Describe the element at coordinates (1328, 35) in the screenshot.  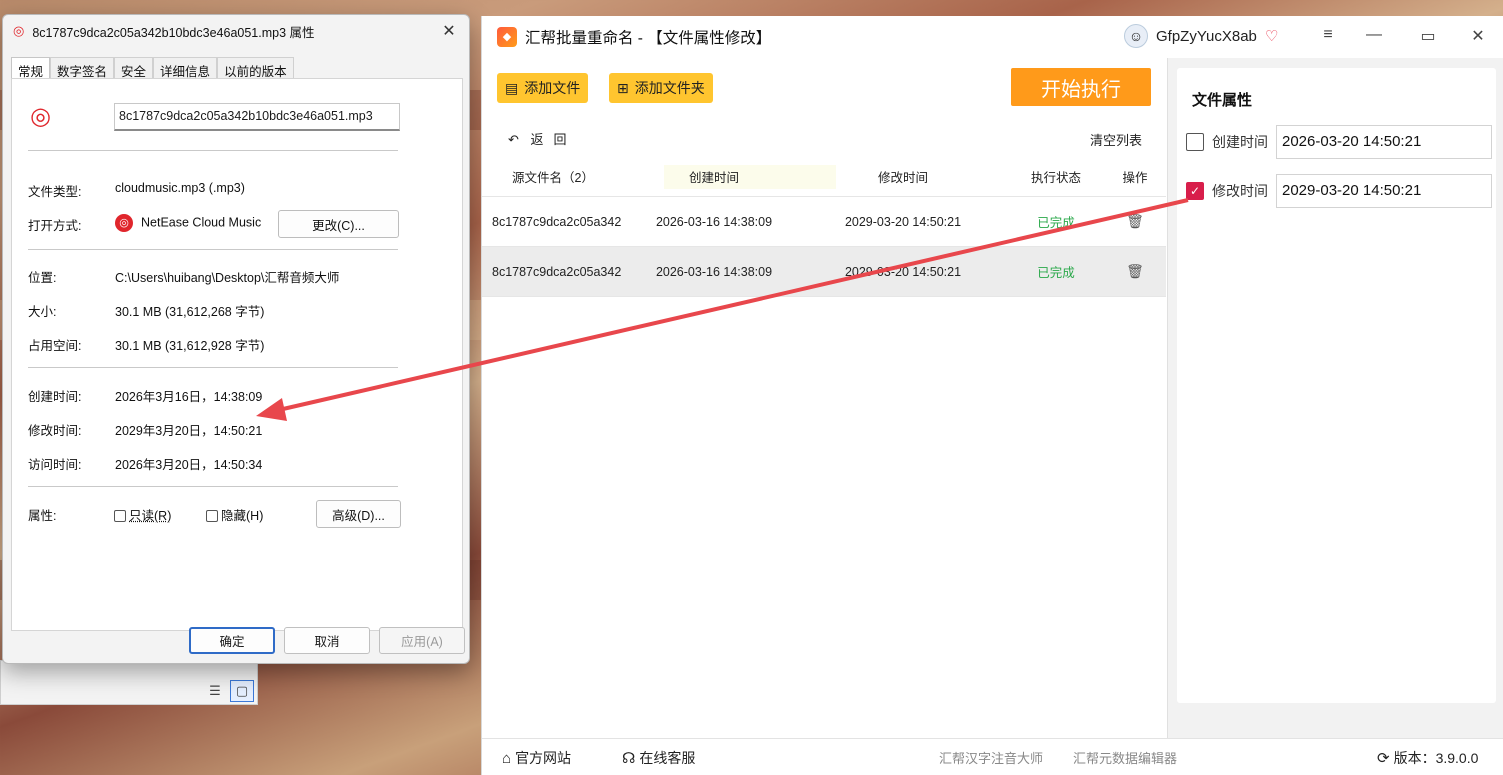
I see `menu-icon: ≡` at that location.